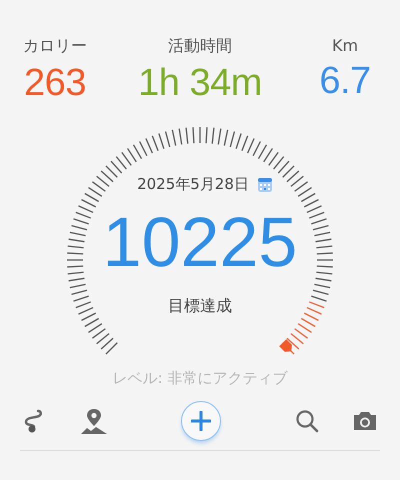  What do you see at coordinates (193, 184) in the screenshot?
I see `date-label: 2025年5月28日` at bounding box center [193, 184].